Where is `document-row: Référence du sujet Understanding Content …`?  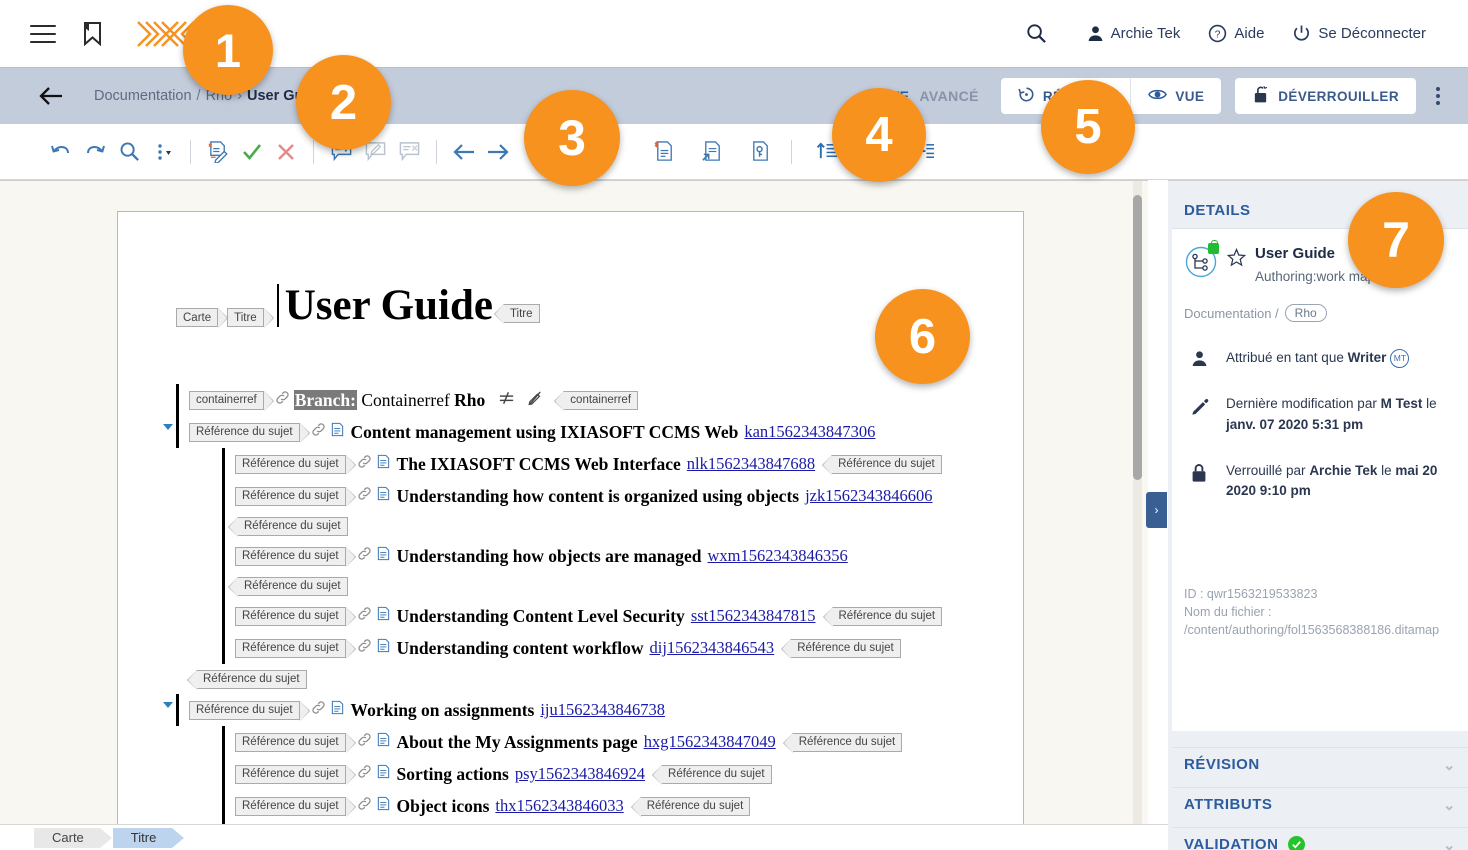 document-row: Référence du sujet Understanding Content … is located at coordinates (619, 616).